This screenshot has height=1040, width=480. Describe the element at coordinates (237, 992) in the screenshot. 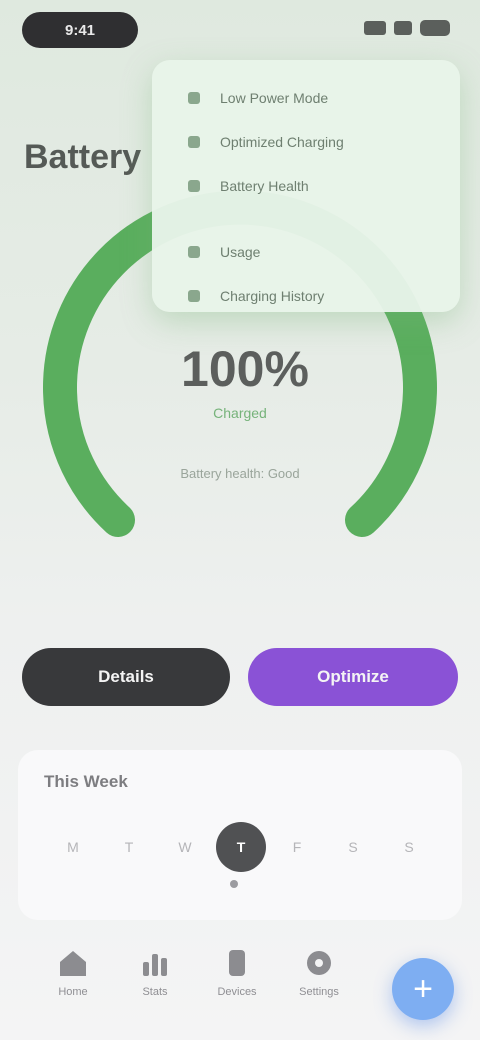

I see `tab-label: Devices` at that location.